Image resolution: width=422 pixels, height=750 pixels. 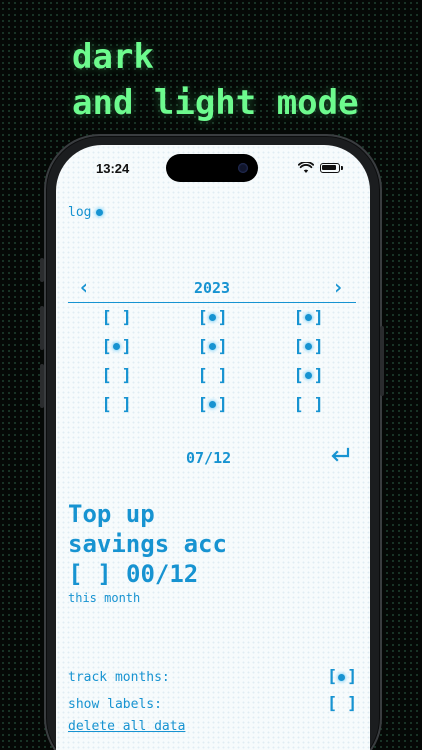 I want to click on promo-line-2: and light mode, so click(x=215, y=103).